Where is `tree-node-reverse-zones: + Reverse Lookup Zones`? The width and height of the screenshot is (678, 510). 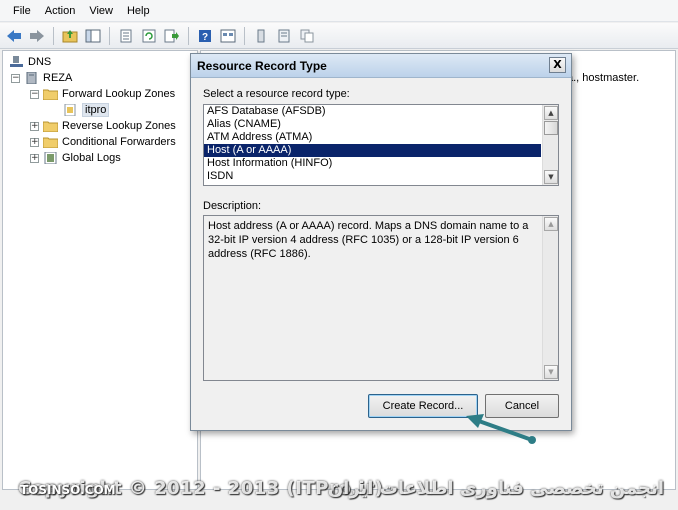
tree-node-reverse-zones: + Reverse Lookup Zones is located at coordinates (103, 126).